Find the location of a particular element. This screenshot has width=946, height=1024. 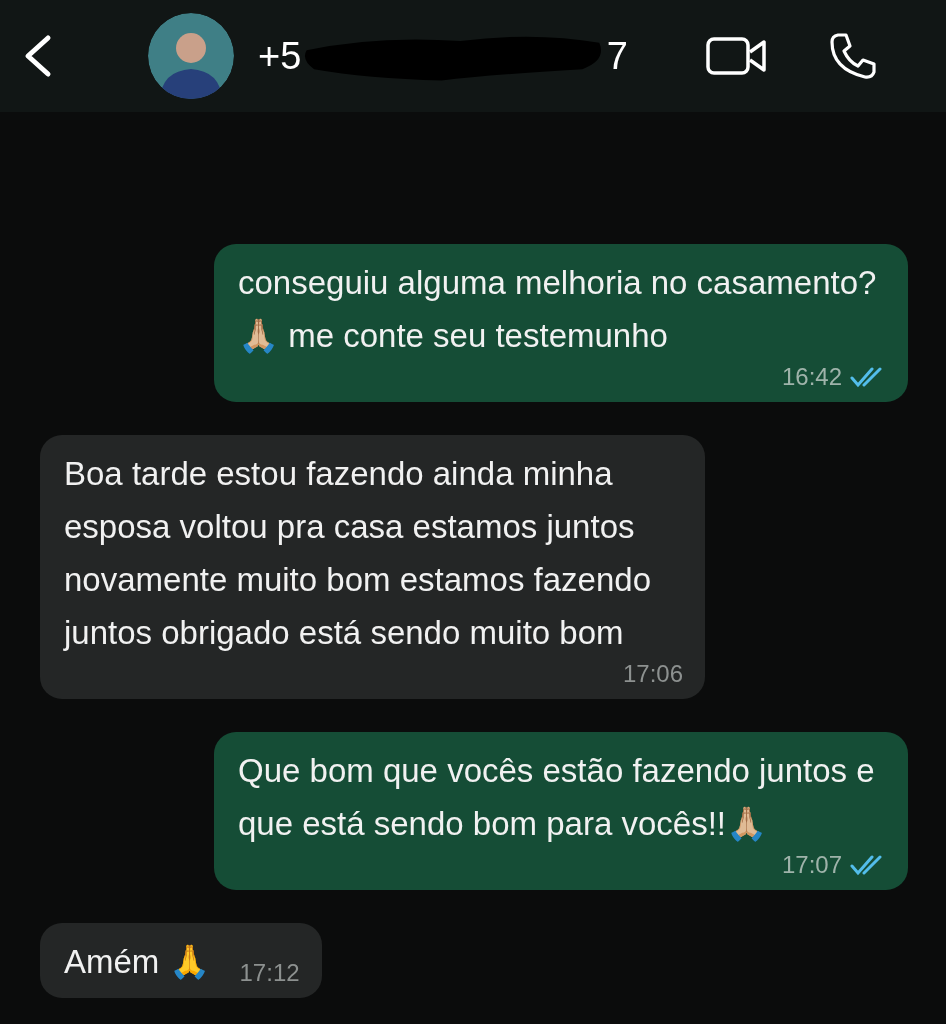

contact-name: +5 is located at coordinates (280, 56).